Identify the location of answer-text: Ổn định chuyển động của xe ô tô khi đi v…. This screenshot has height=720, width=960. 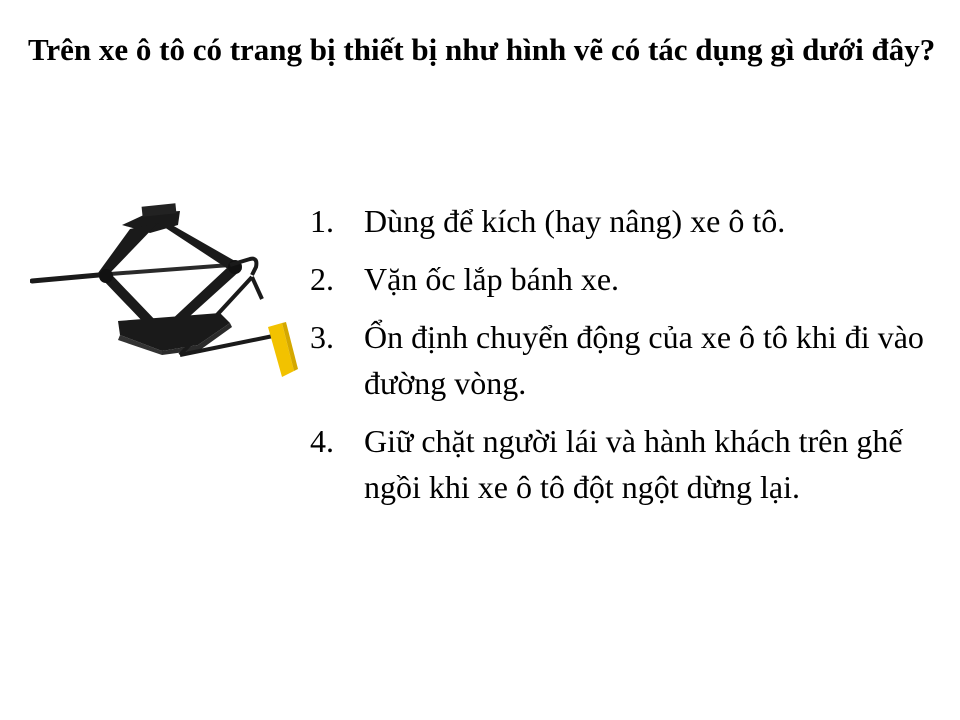
(644, 360).